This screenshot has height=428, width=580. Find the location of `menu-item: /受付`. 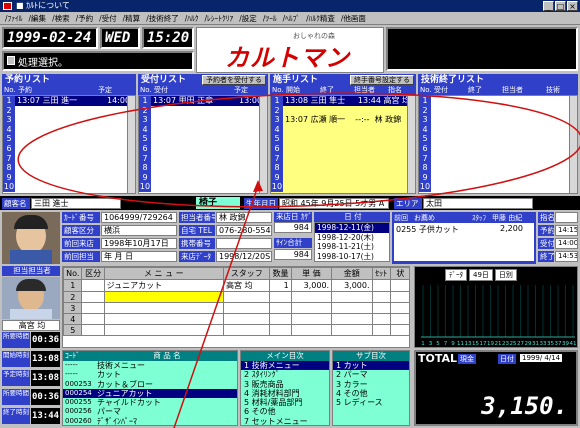

menu-item: /受付 is located at coordinates (108, 18).